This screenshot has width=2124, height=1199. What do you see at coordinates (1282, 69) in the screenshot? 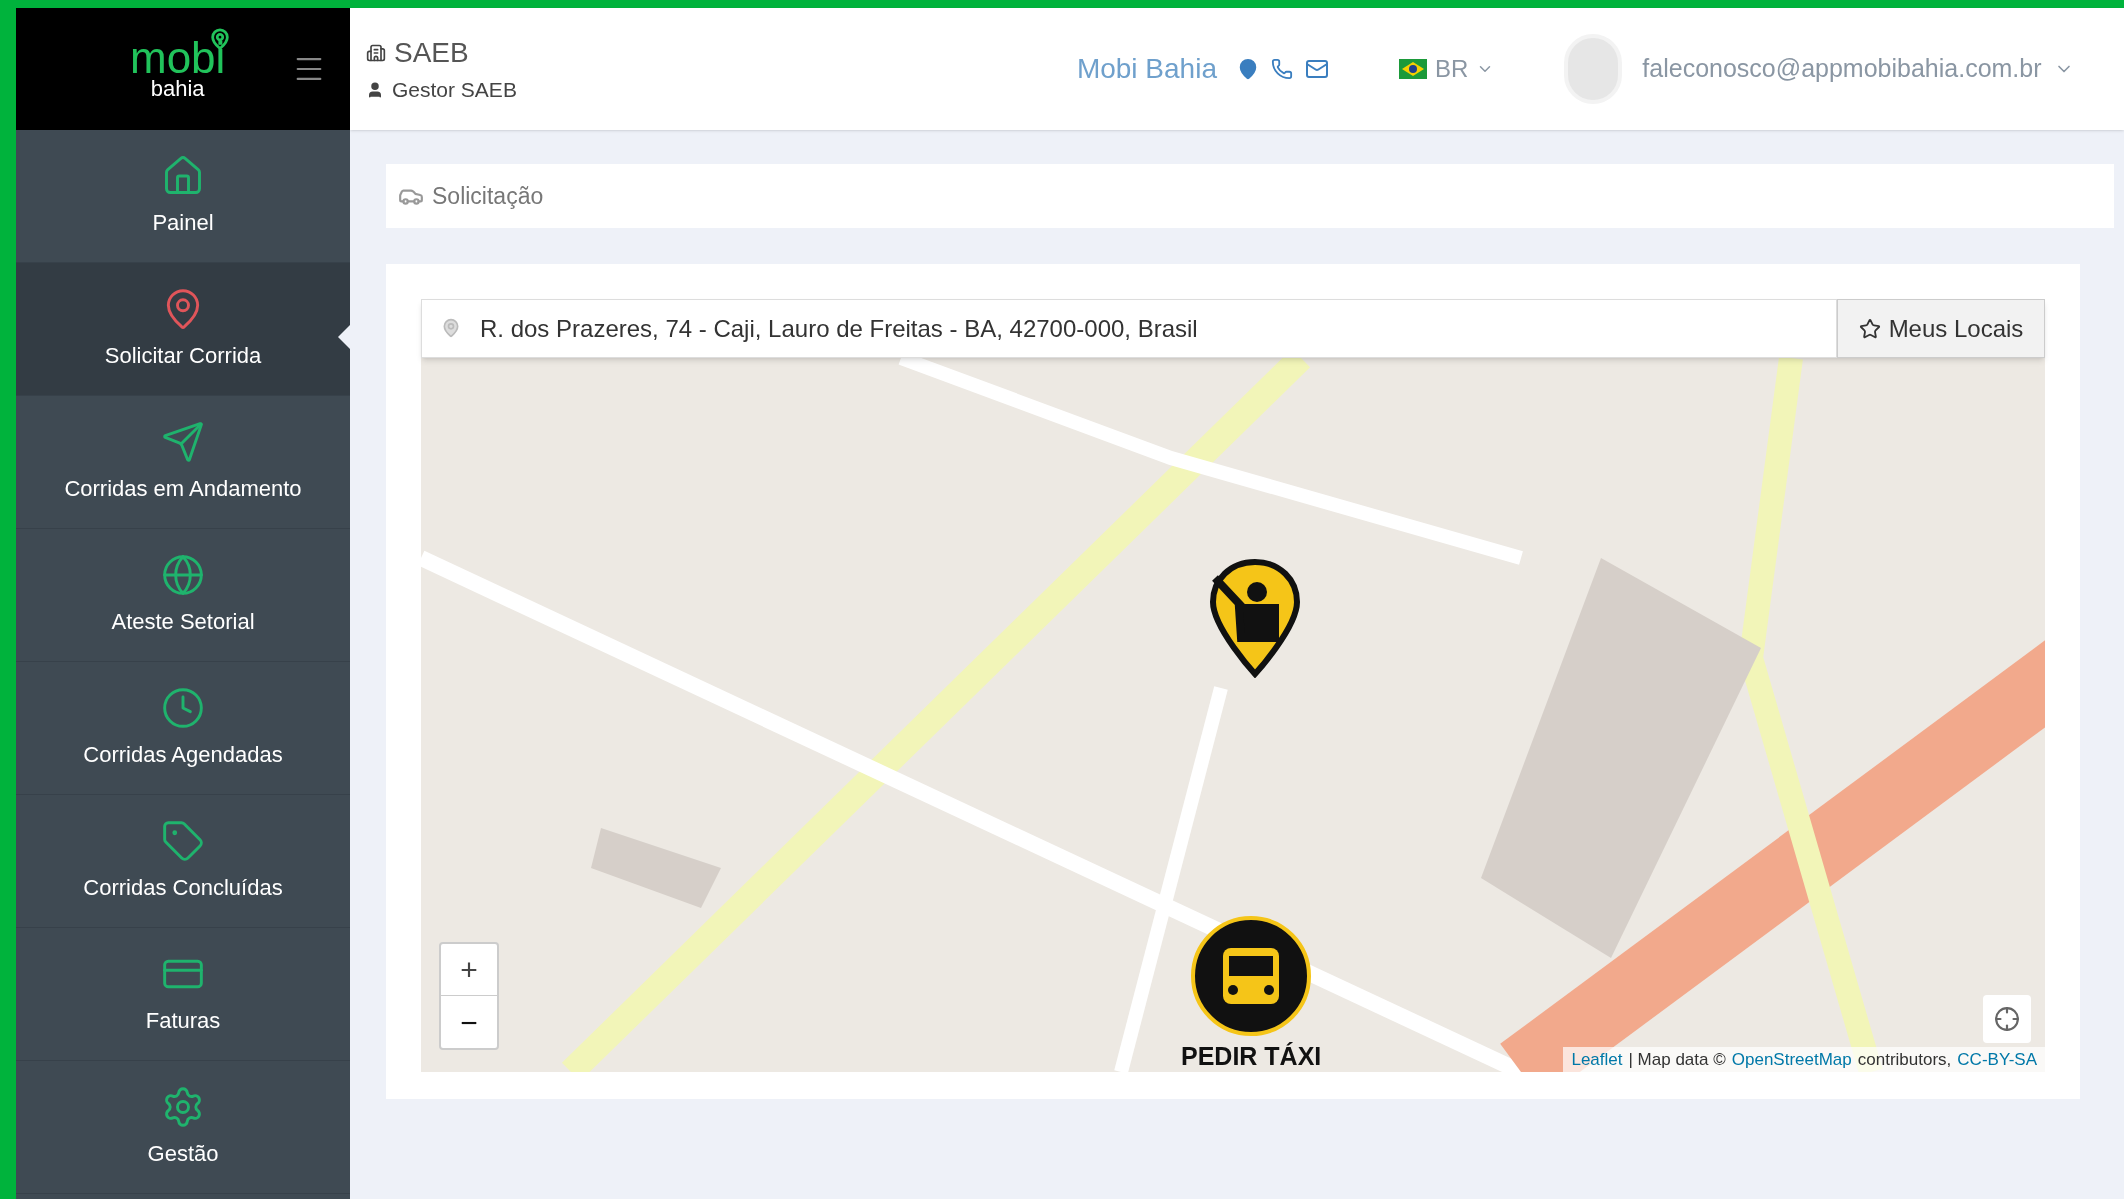
I see `phone-icon` at bounding box center [1282, 69].